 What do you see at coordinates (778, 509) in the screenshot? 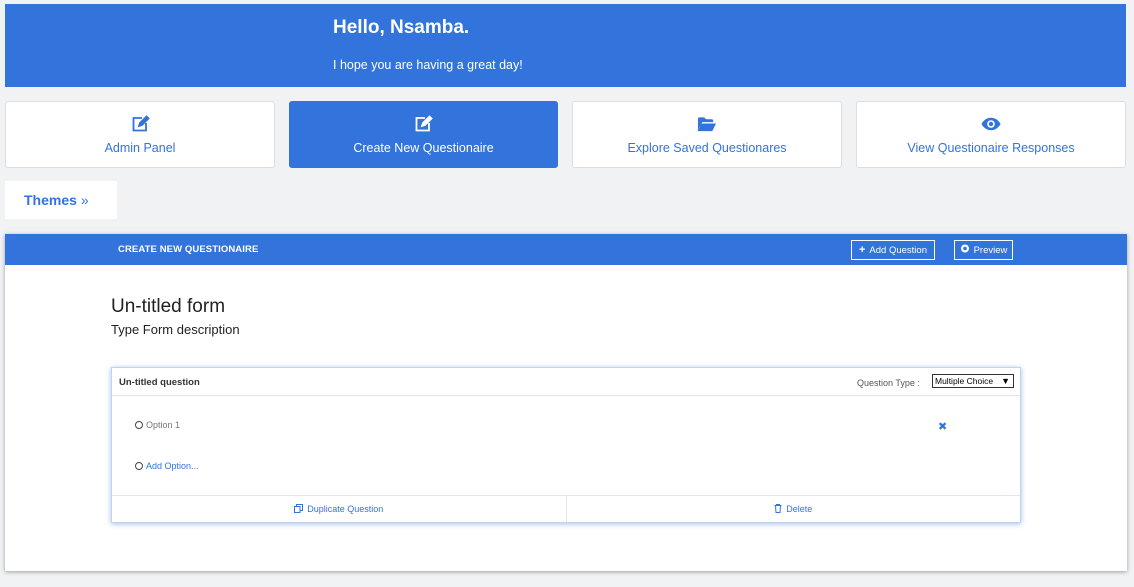
I see `trash-icon` at bounding box center [778, 509].